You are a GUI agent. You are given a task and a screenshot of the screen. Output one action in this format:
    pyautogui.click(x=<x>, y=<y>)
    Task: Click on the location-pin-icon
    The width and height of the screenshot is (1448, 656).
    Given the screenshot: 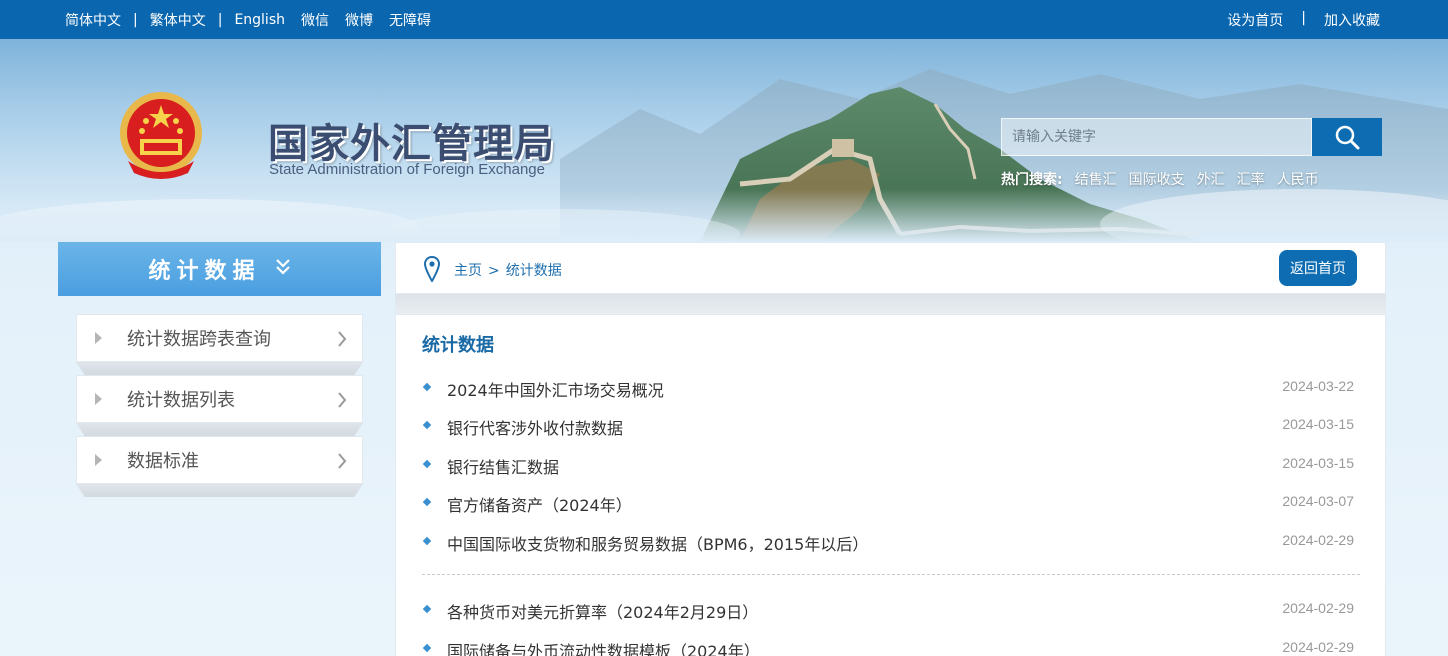 What is the action you would take?
    pyautogui.click(x=432, y=269)
    